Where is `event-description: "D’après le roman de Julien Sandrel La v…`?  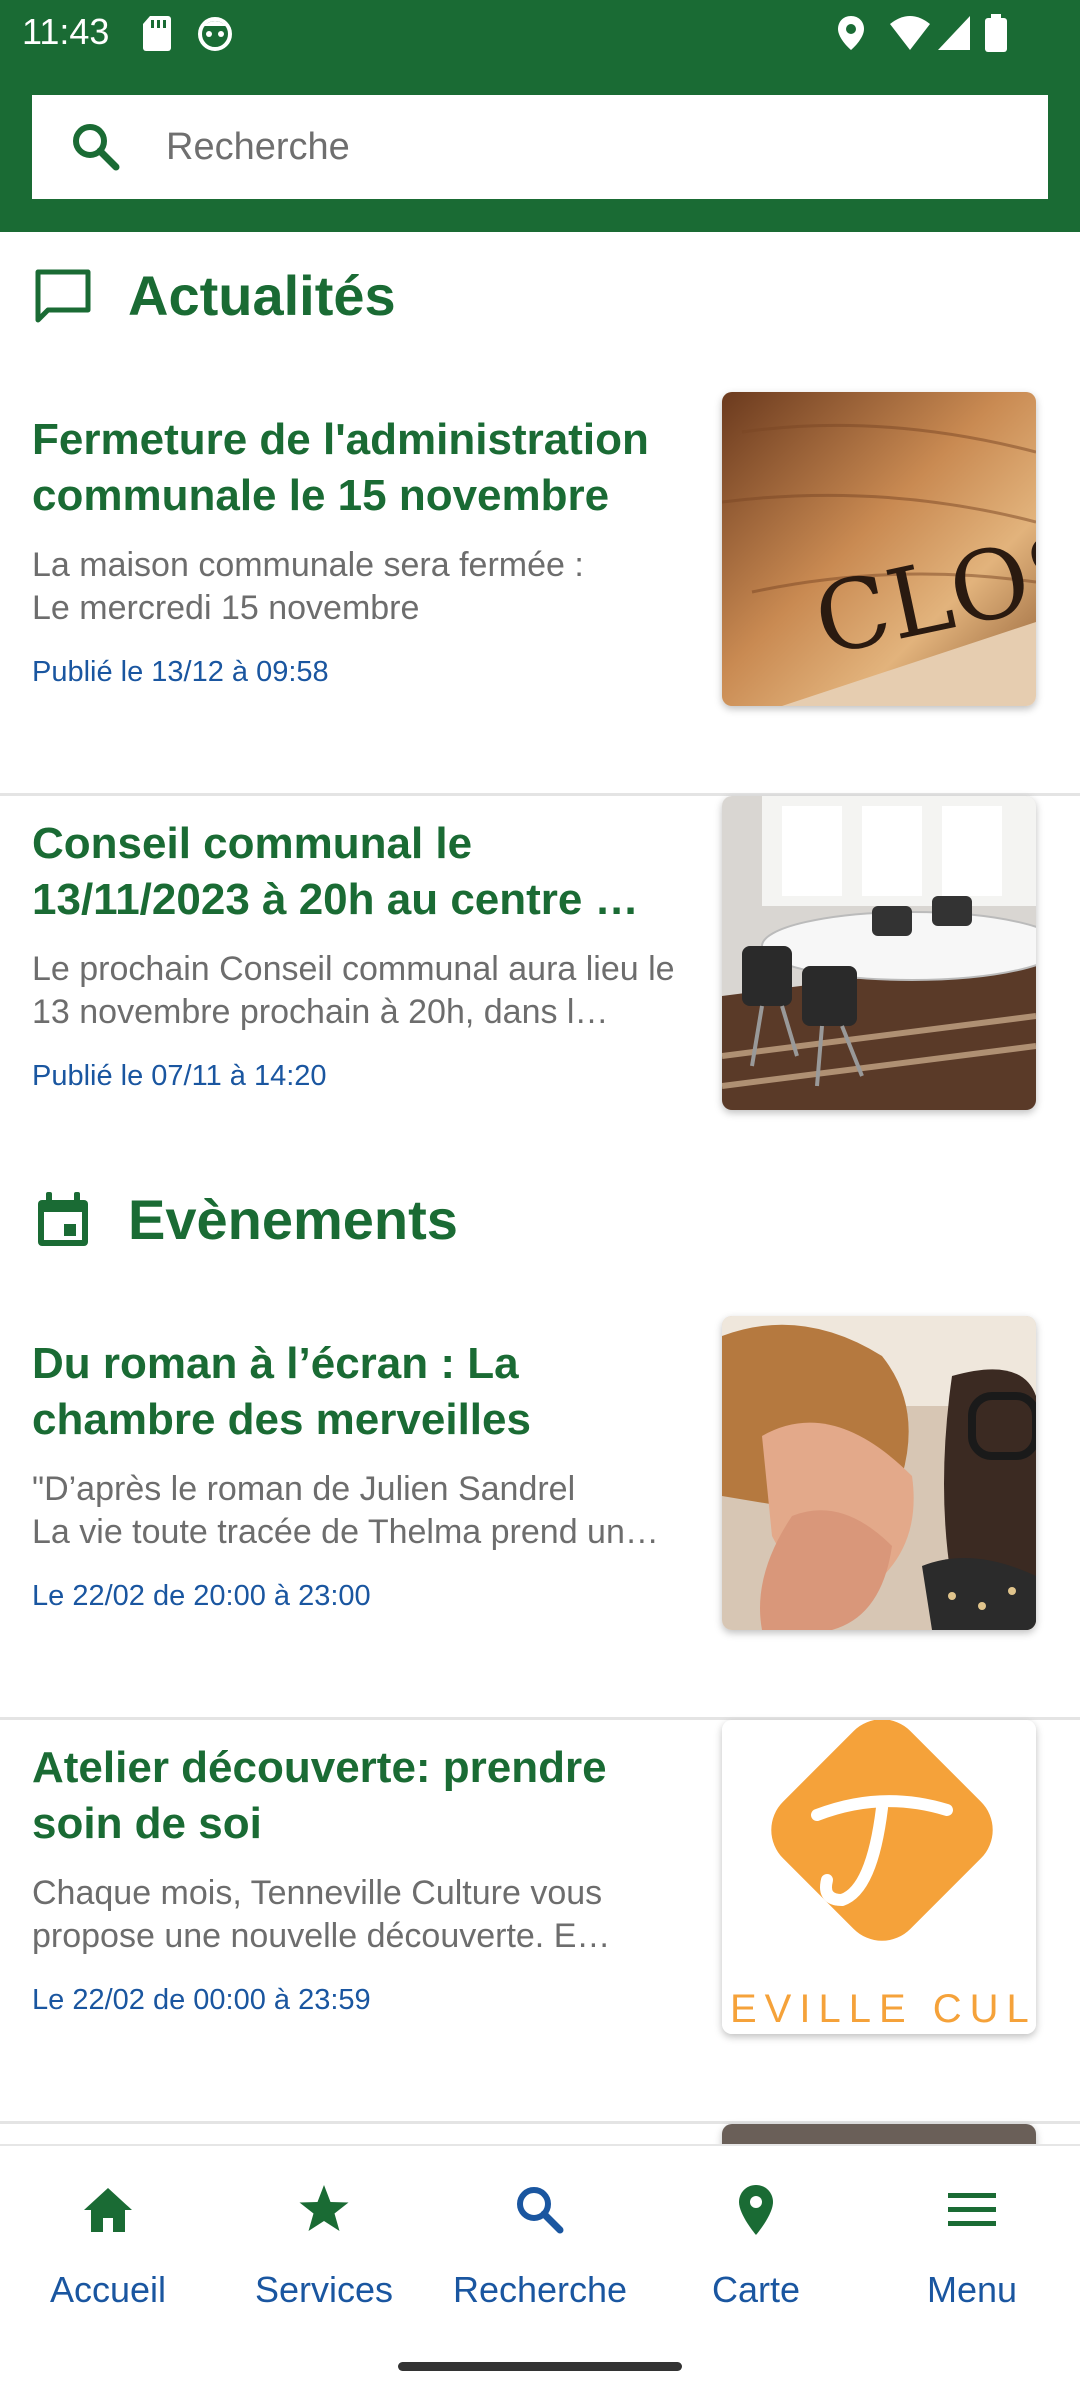 event-description: "D’après le roman de Julien Sandrel La v… is located at coordinates (345, 1510).